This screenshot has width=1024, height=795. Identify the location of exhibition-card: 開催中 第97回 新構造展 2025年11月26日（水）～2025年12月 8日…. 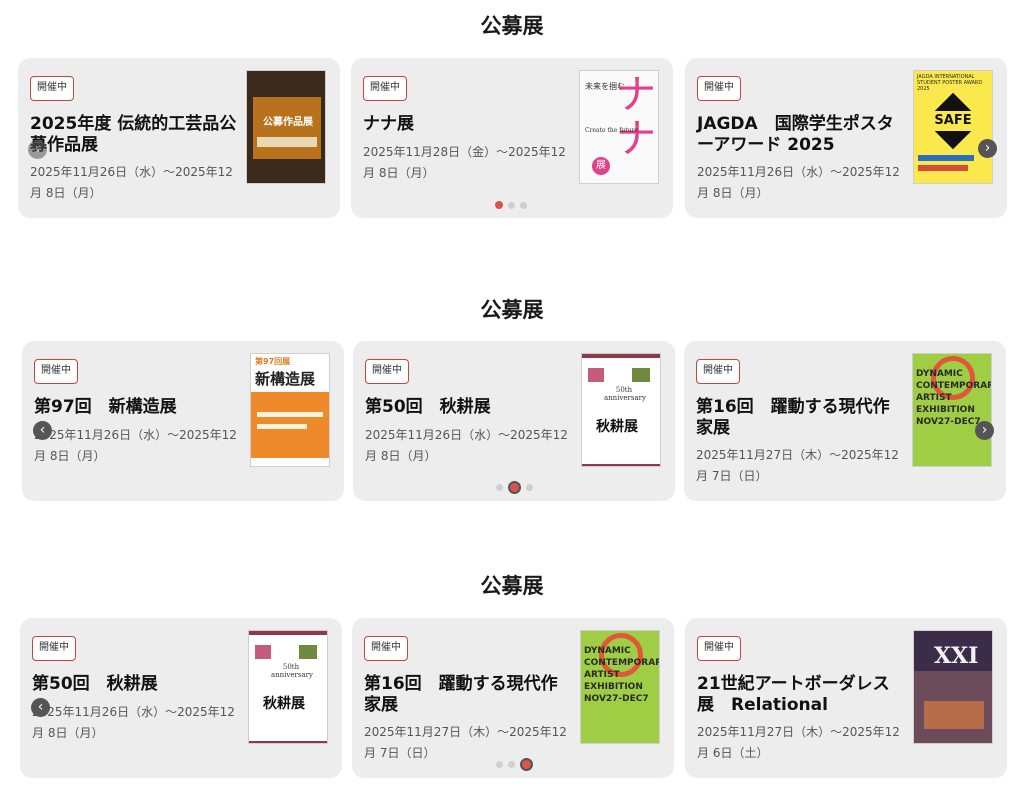
(183, 421).